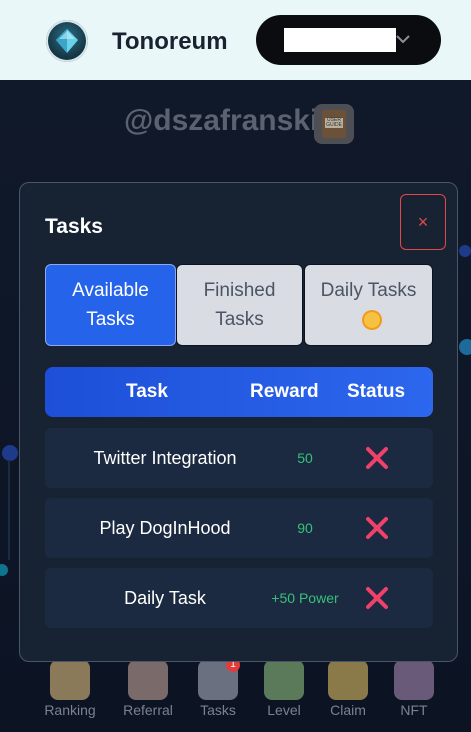 This screenshot has width=471, height=732. I want to click on task-reward: 50, so click(305, 458).